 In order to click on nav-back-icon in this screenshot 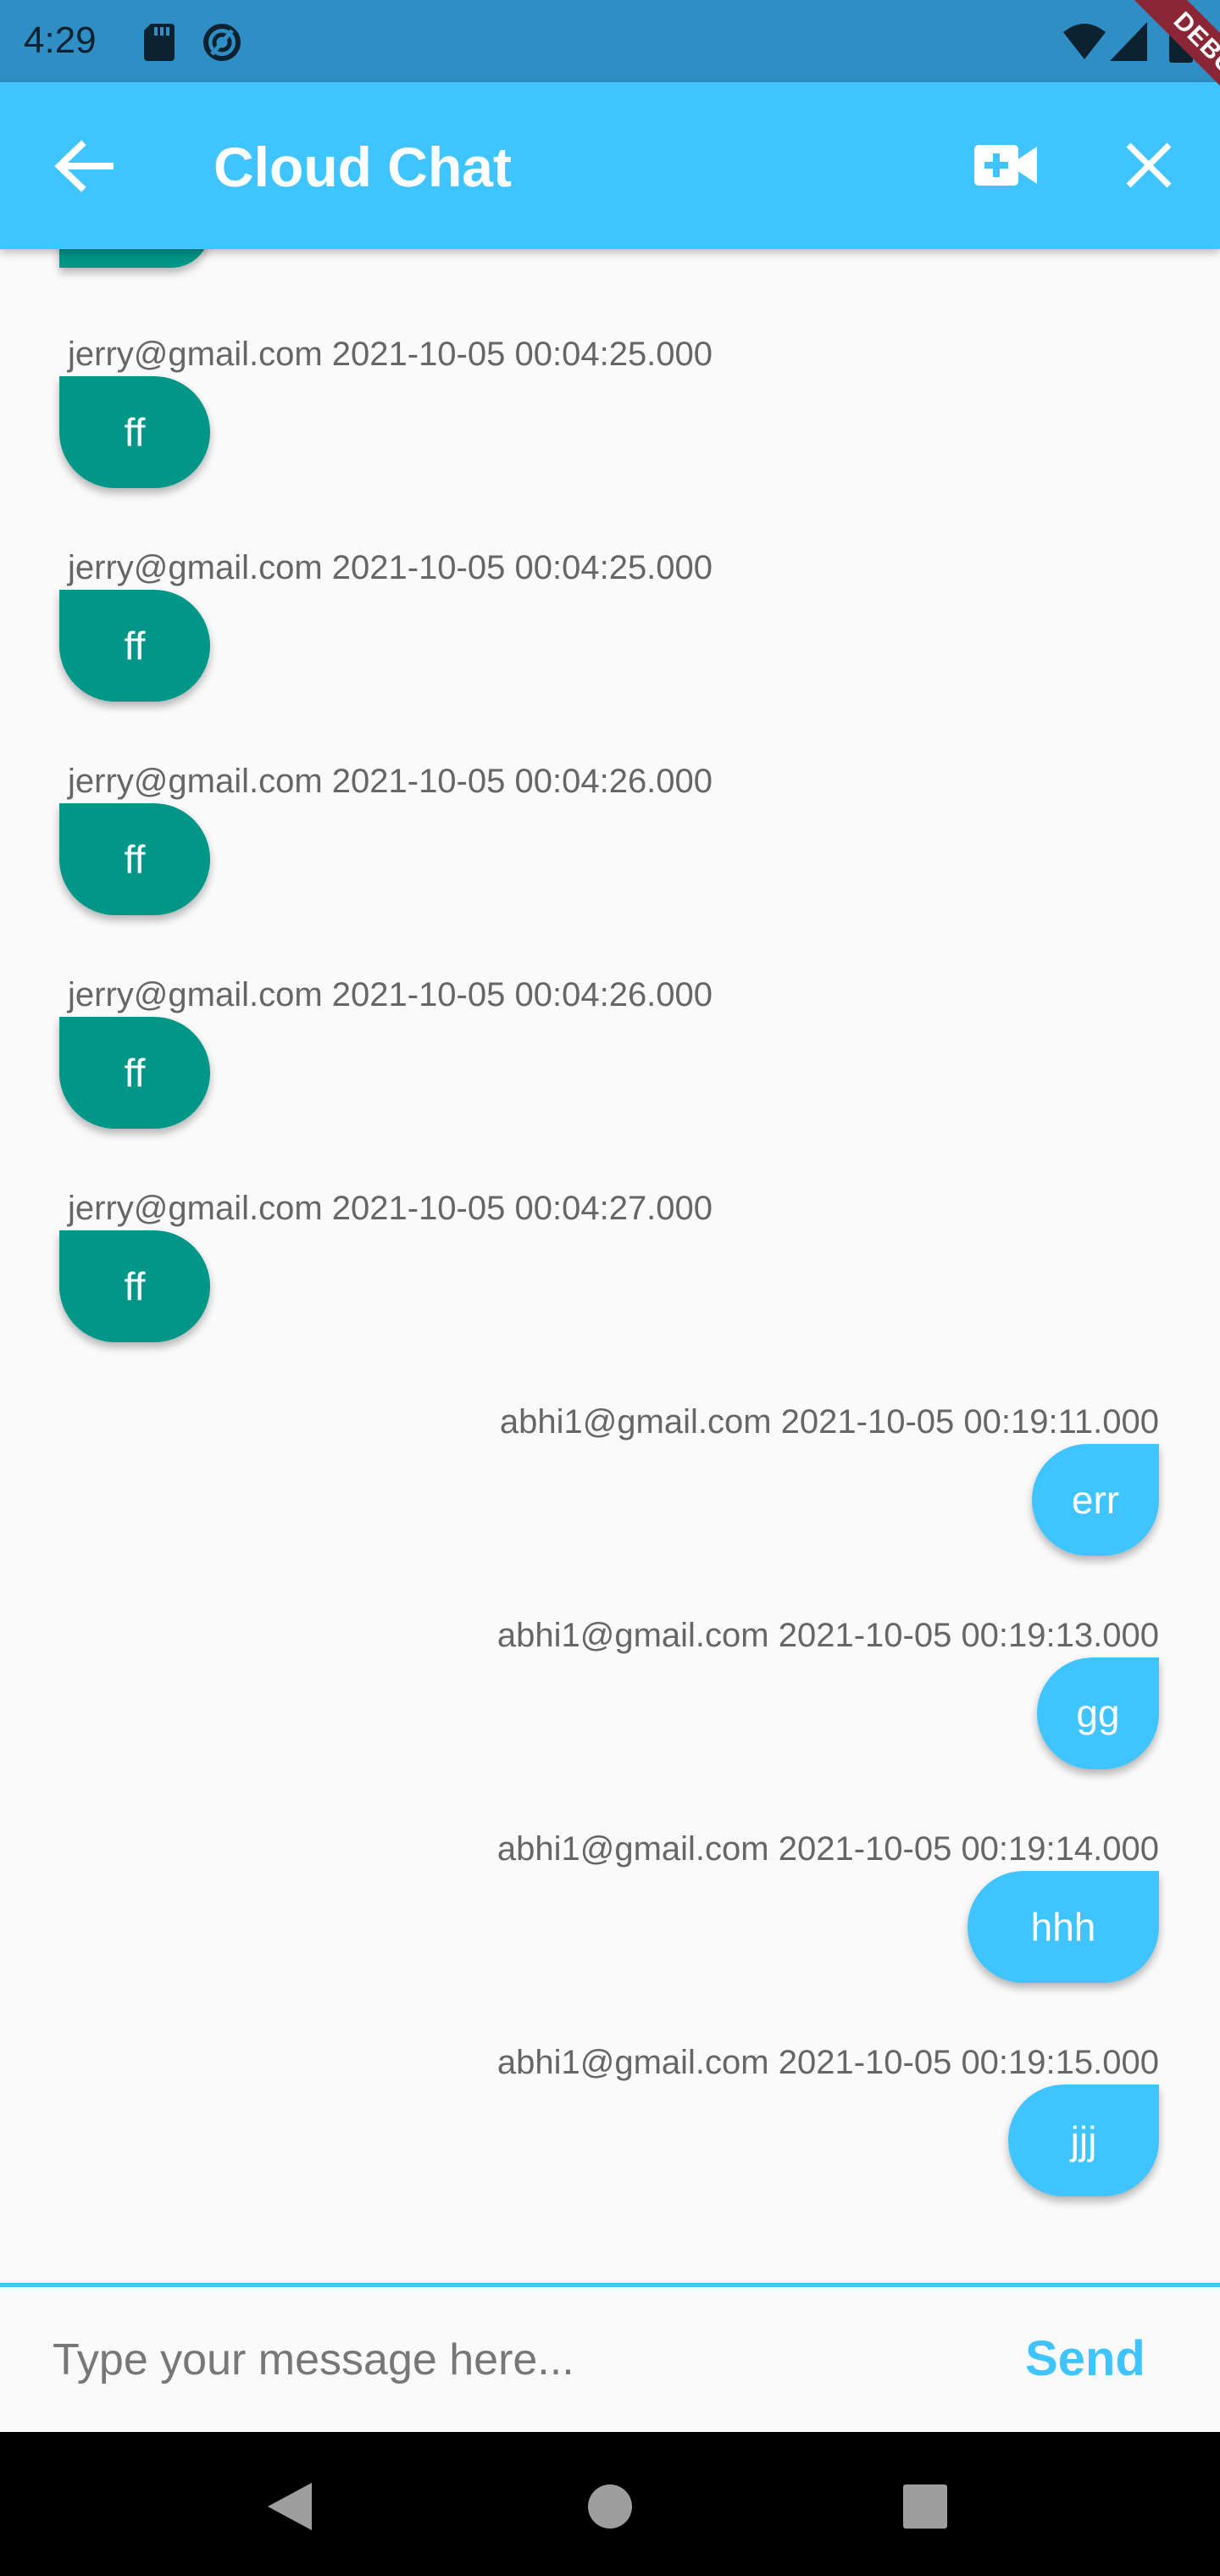, I will do `click(289, 2506)`.